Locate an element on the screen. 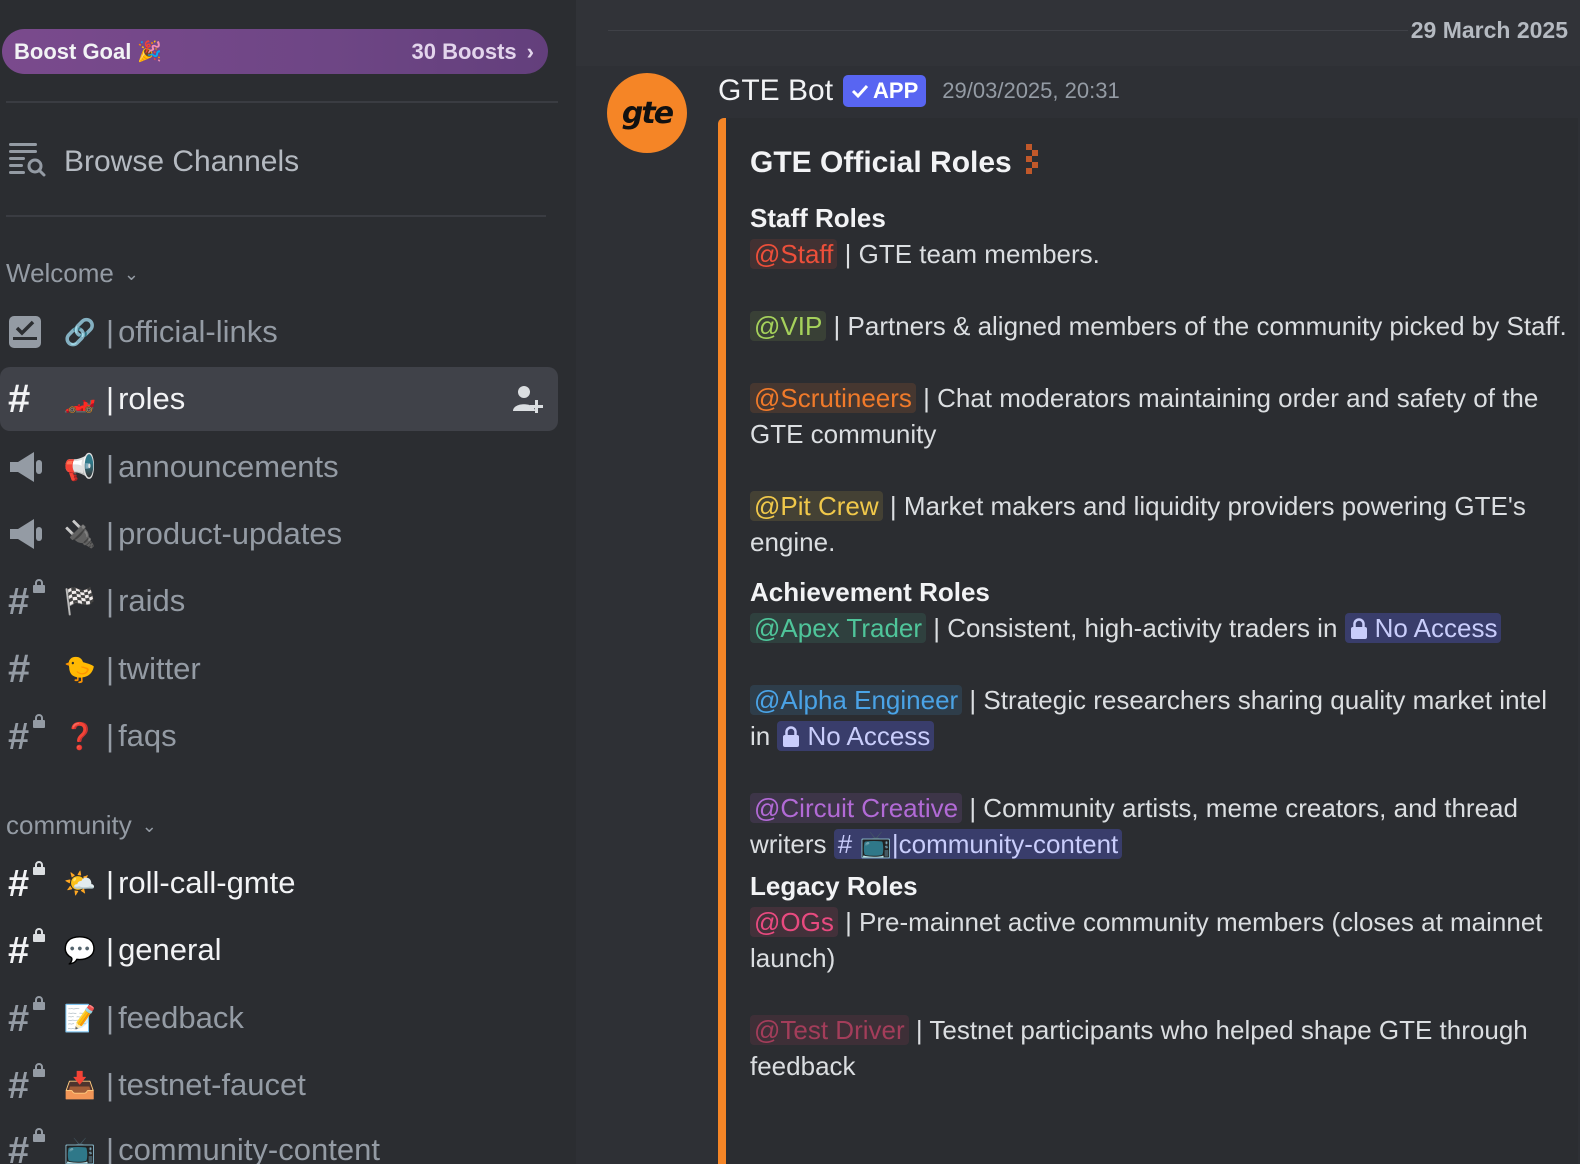  channel-emoji: ❓ is located at coordinates (80, 735).